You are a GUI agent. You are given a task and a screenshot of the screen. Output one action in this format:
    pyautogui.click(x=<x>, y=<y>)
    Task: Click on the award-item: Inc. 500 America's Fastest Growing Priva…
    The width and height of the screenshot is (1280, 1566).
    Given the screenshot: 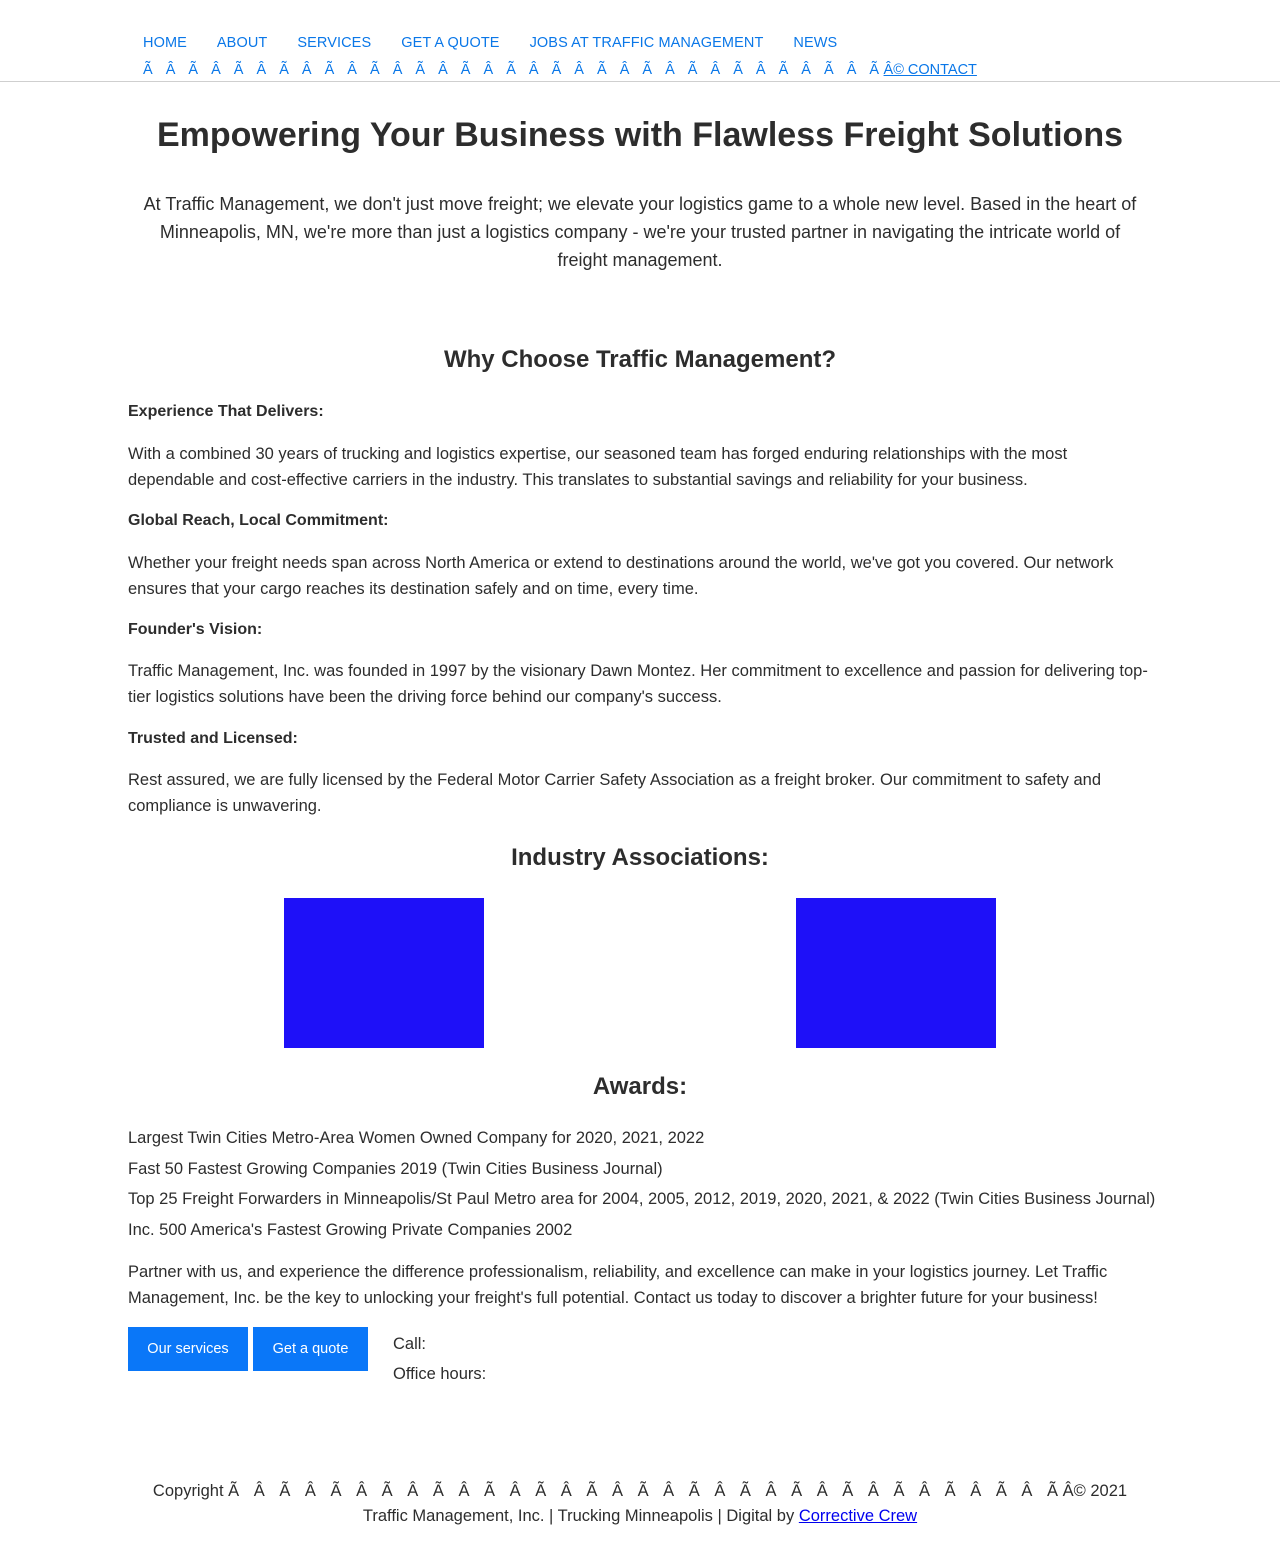 What is the action you would take?
    pyautogui.click(x=350, y=1230)
    